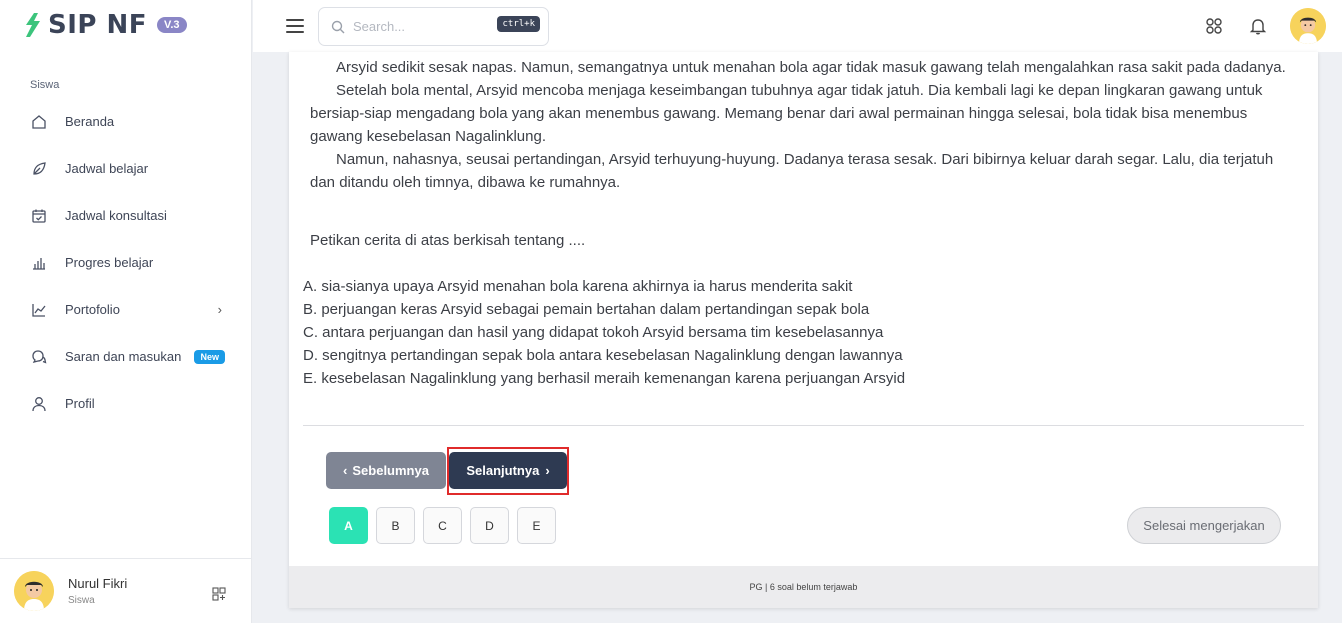 This screenshot has height=623, width=1342. I want to click on previous-button: ‹ Sebelumnya, so click(386, 470).